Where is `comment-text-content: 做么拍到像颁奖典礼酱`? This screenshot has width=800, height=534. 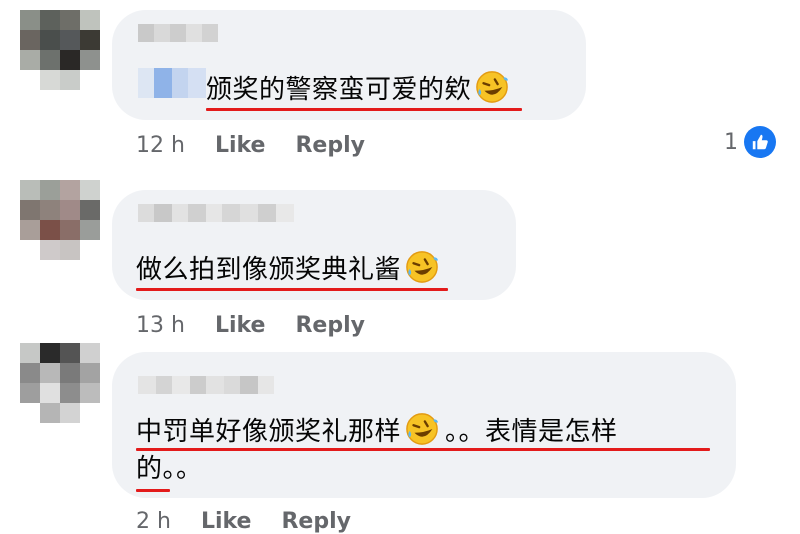 comment-text-content: 做么拍到像颁奖典礼酱 is located at coordinates (269, 270).